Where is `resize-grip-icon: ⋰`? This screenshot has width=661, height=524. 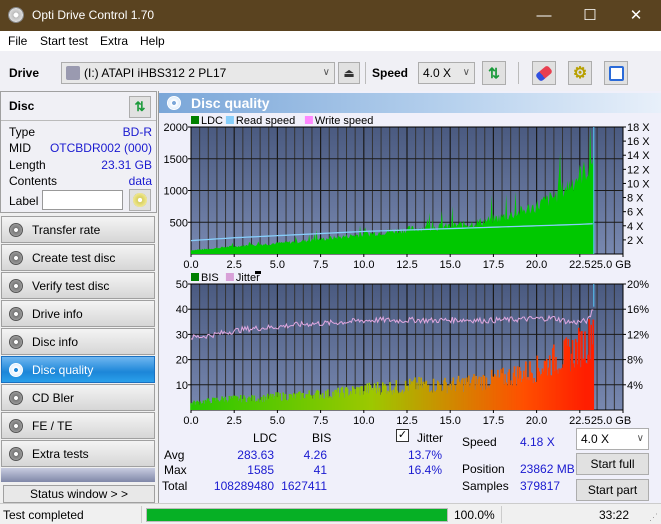
resize-grip-icon: ⋰ is located at coordinates (653, 517).